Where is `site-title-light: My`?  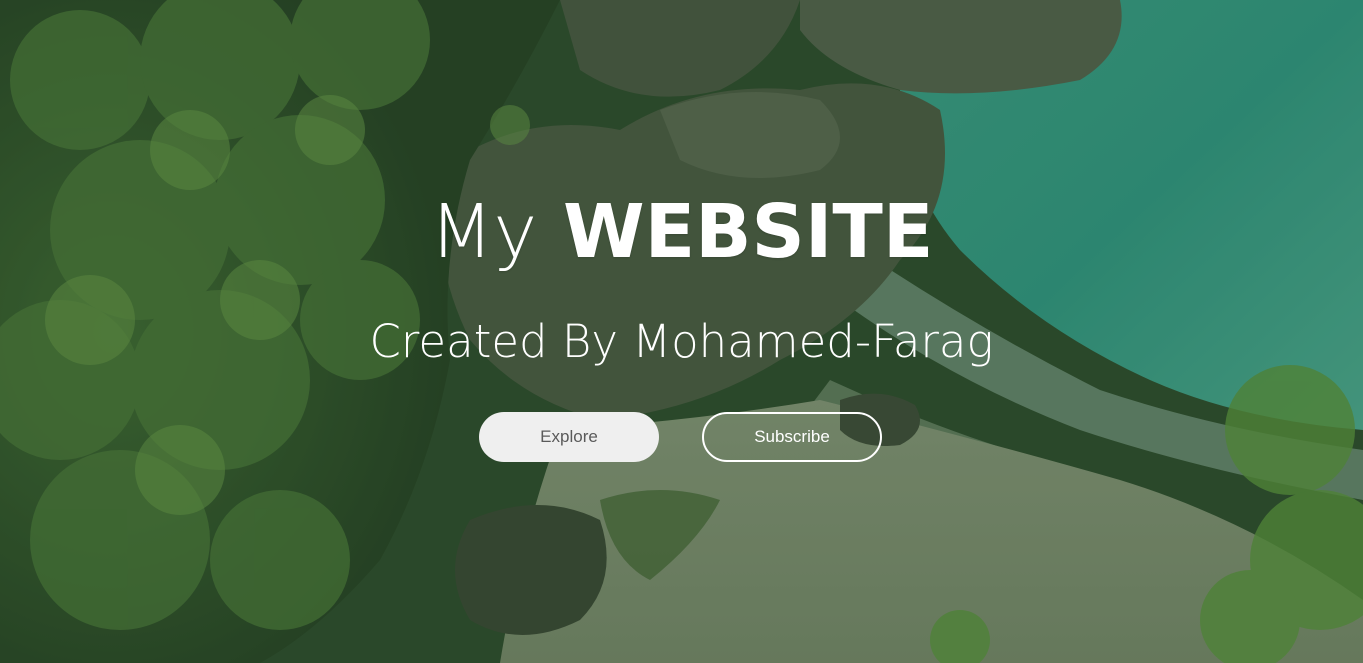 site-title-light: My is located at coordinates (483, 232).